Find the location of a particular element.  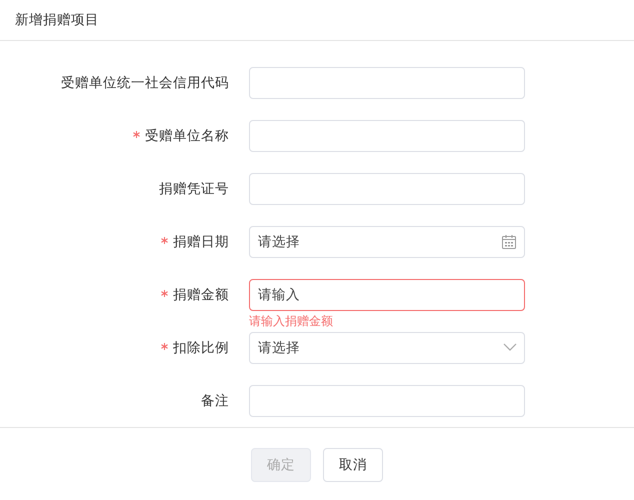

date-field: 请选择 is located at coordinates (387, 242).